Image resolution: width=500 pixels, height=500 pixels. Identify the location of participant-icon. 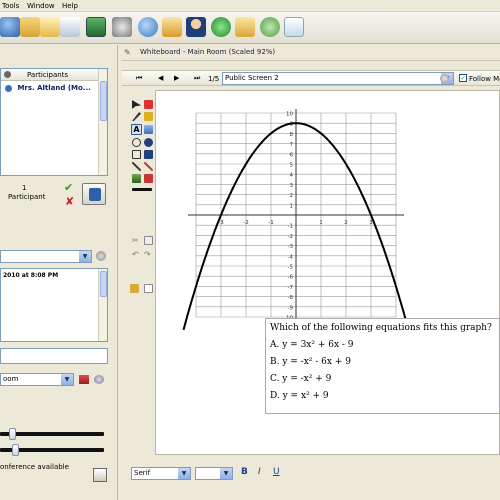
(10, 27).